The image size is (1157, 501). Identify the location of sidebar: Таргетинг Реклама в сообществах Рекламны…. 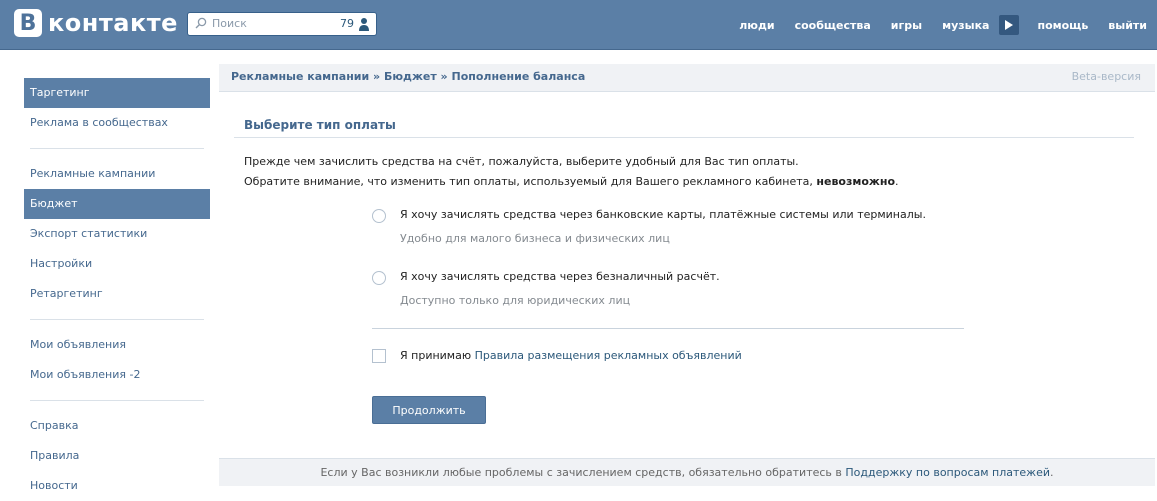
(117, 289).